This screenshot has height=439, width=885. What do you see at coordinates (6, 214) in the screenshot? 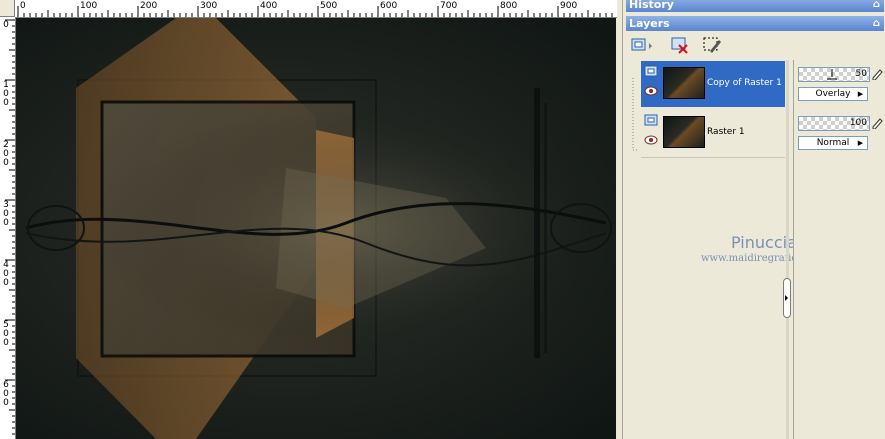
I see `ruler-label: 3 0 0` at bounding box center [6, 214].